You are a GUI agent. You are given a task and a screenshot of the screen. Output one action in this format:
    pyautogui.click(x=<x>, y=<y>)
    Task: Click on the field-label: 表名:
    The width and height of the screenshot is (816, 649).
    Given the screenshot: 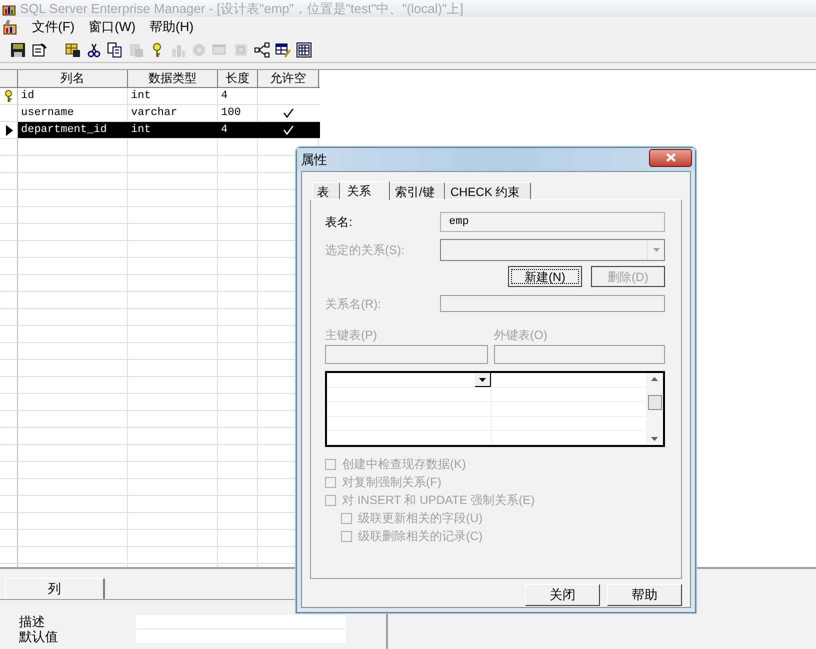 What is the action you would take?
    pyautogui.click(x=339, y=222)
    